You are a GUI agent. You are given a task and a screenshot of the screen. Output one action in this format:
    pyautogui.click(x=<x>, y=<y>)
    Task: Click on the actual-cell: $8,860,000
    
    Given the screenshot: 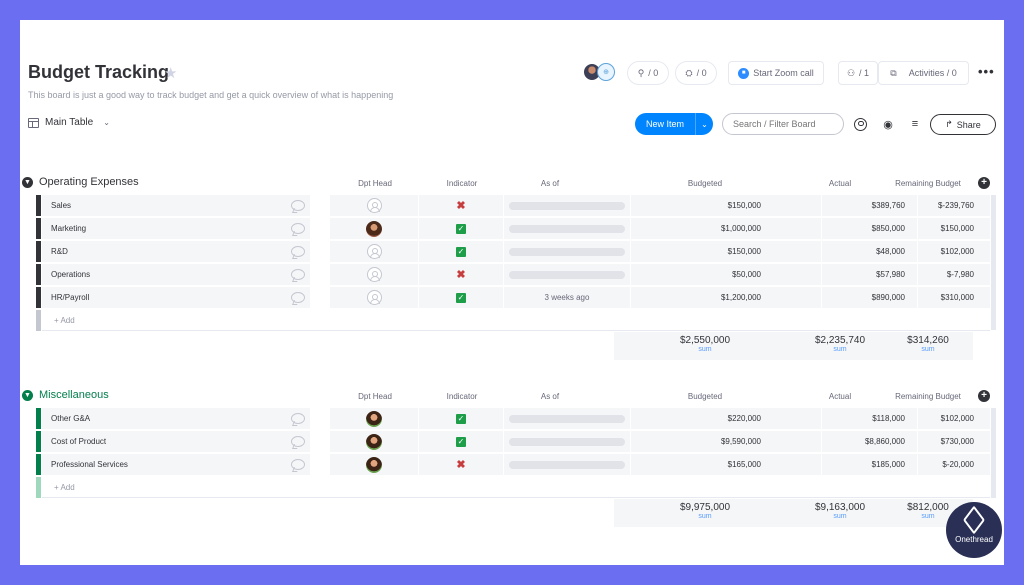 What is the action you would take?
    pyautogui.click(x=869, y=441)
    